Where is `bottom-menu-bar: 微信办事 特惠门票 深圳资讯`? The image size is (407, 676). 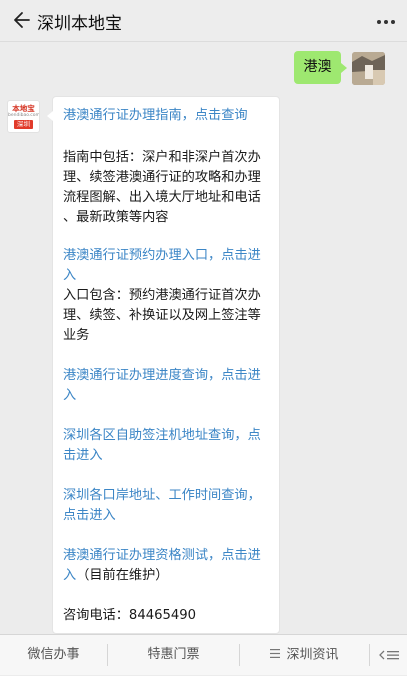
bottom-menu-bar: 微信办事 特惠门票 深圳资讯 is located at coordinates (203, 654).